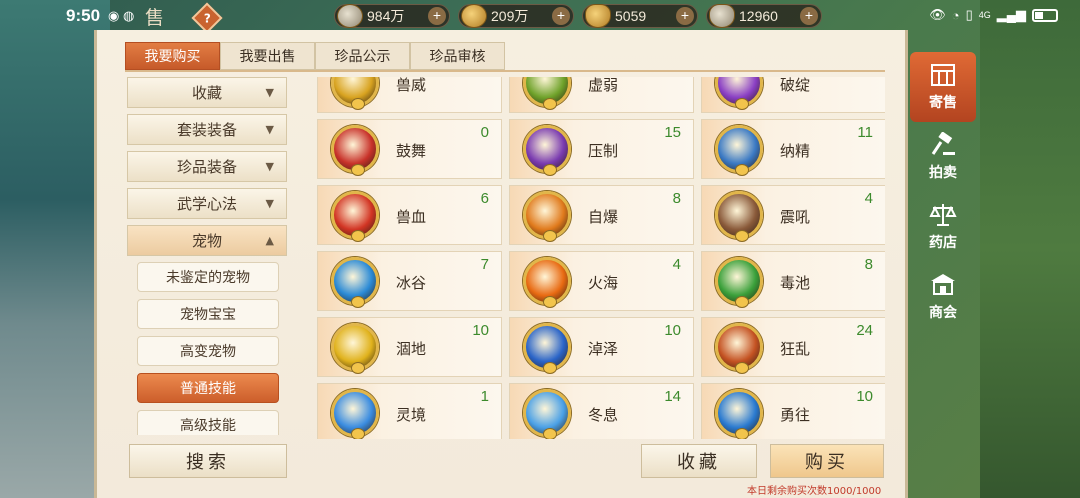 The height and width of the screenshot is (498, 1080). Describe the element at coordinates (603, 415) in the screenshot. I see `skill-name: 冬息` at that location.